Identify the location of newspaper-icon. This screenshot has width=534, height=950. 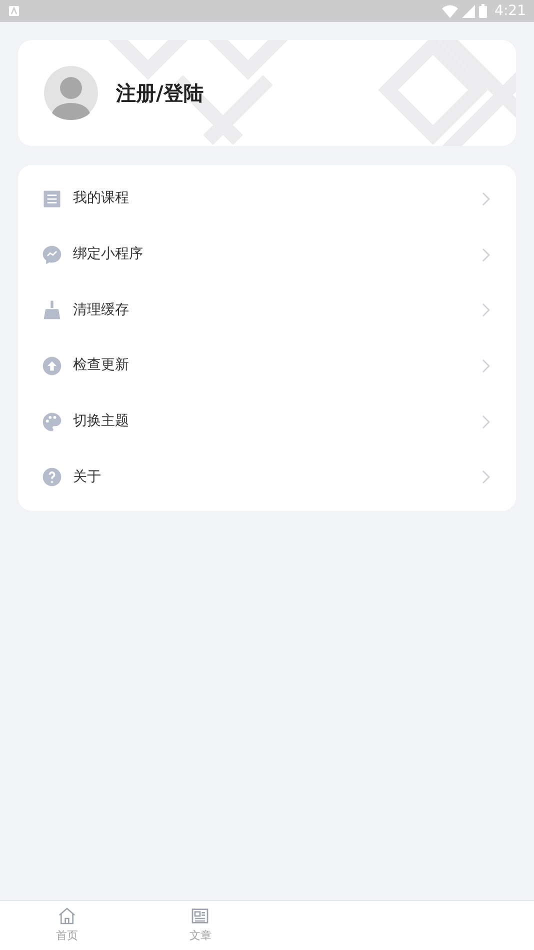
(200, 916).